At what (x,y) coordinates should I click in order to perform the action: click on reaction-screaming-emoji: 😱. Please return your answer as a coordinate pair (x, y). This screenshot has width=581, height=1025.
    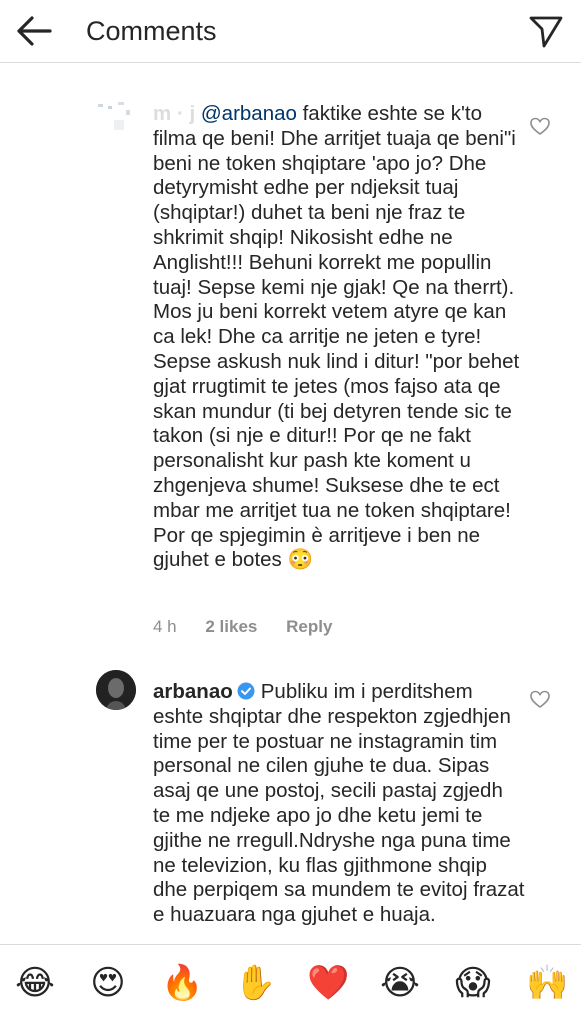
    Looking at the image, I should click on (473, 983).